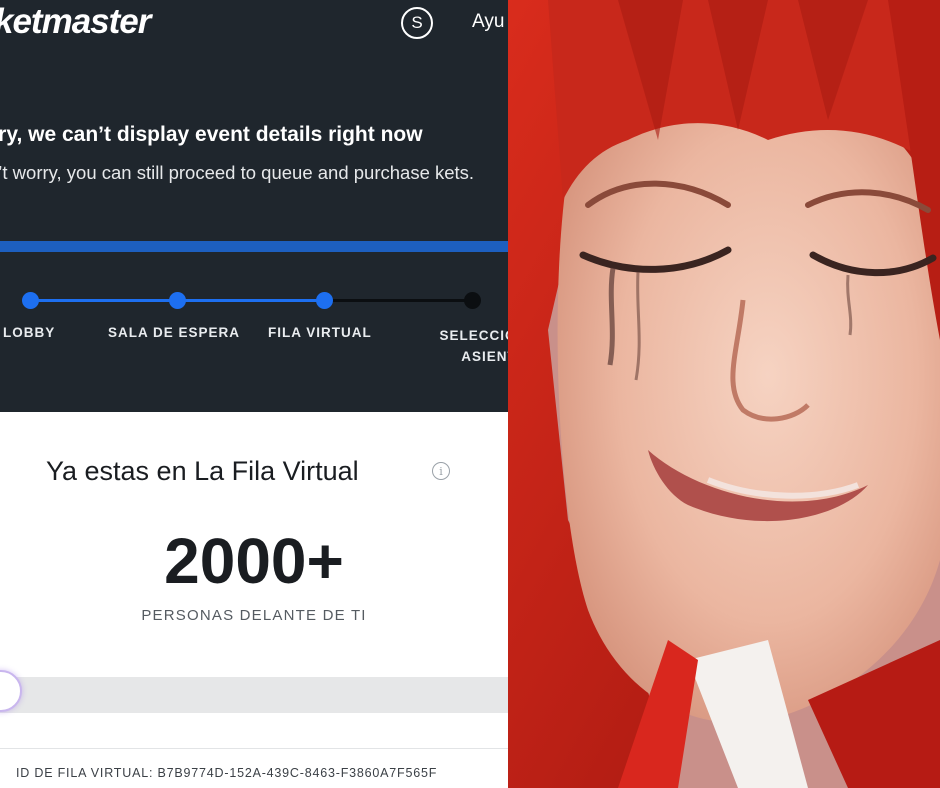  I want to click on account-button: S, so click(417, 23).